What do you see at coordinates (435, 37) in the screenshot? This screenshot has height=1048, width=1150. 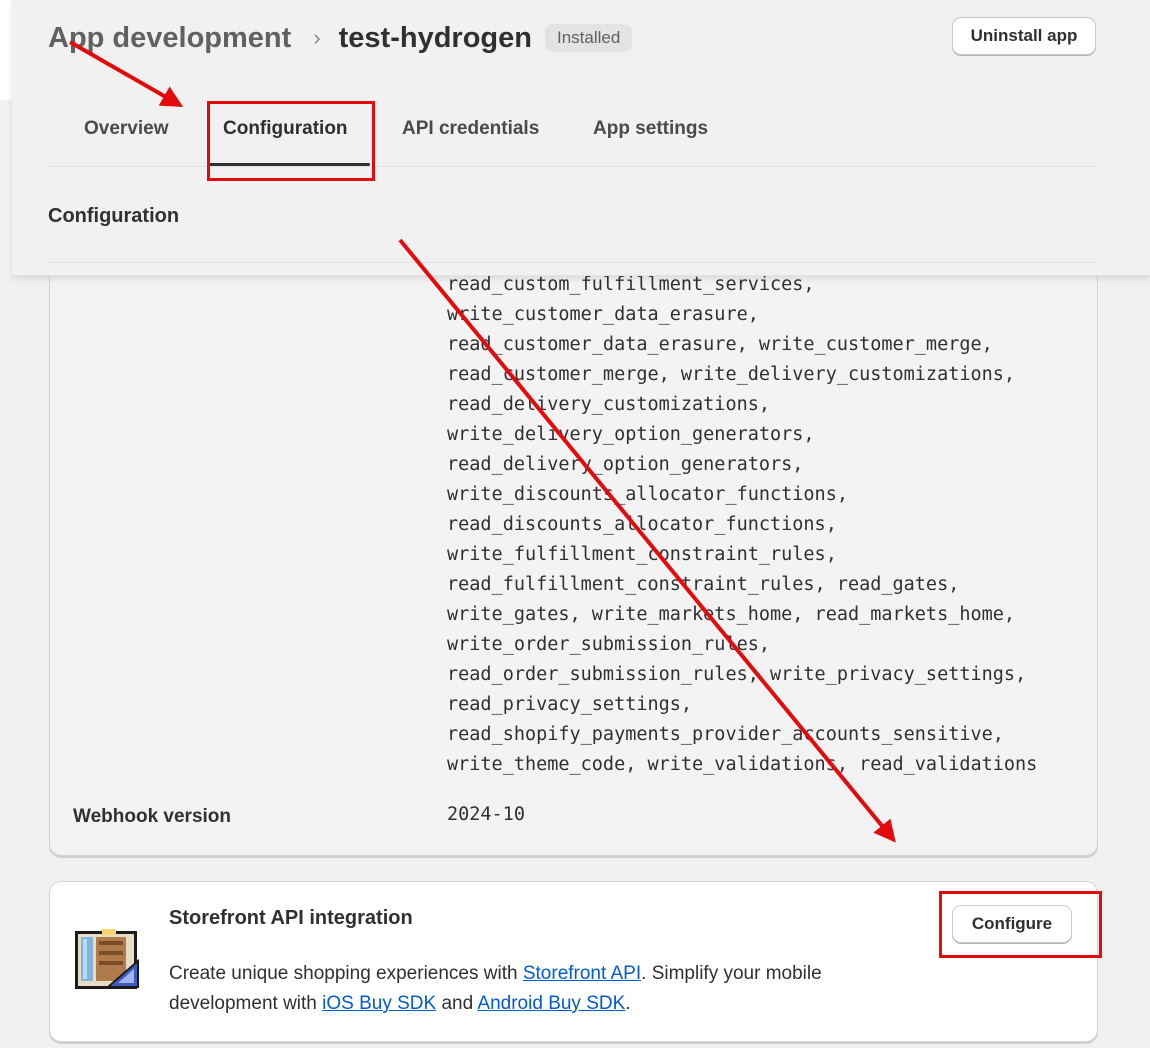 I see `page-title: test-hydrogen` at bounding box center [435, 37].